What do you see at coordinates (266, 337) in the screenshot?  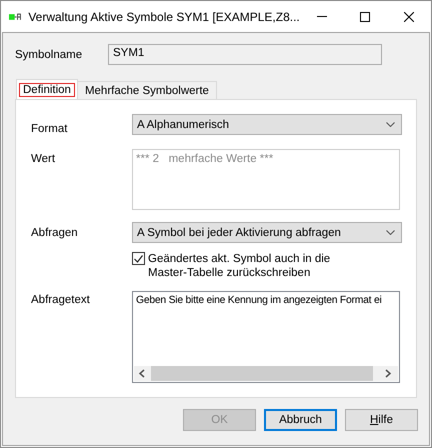 I see `query-text-field: Geben Sie bitte eine Kennung im angezeigten Format ei` at bounding box center [266, 337].